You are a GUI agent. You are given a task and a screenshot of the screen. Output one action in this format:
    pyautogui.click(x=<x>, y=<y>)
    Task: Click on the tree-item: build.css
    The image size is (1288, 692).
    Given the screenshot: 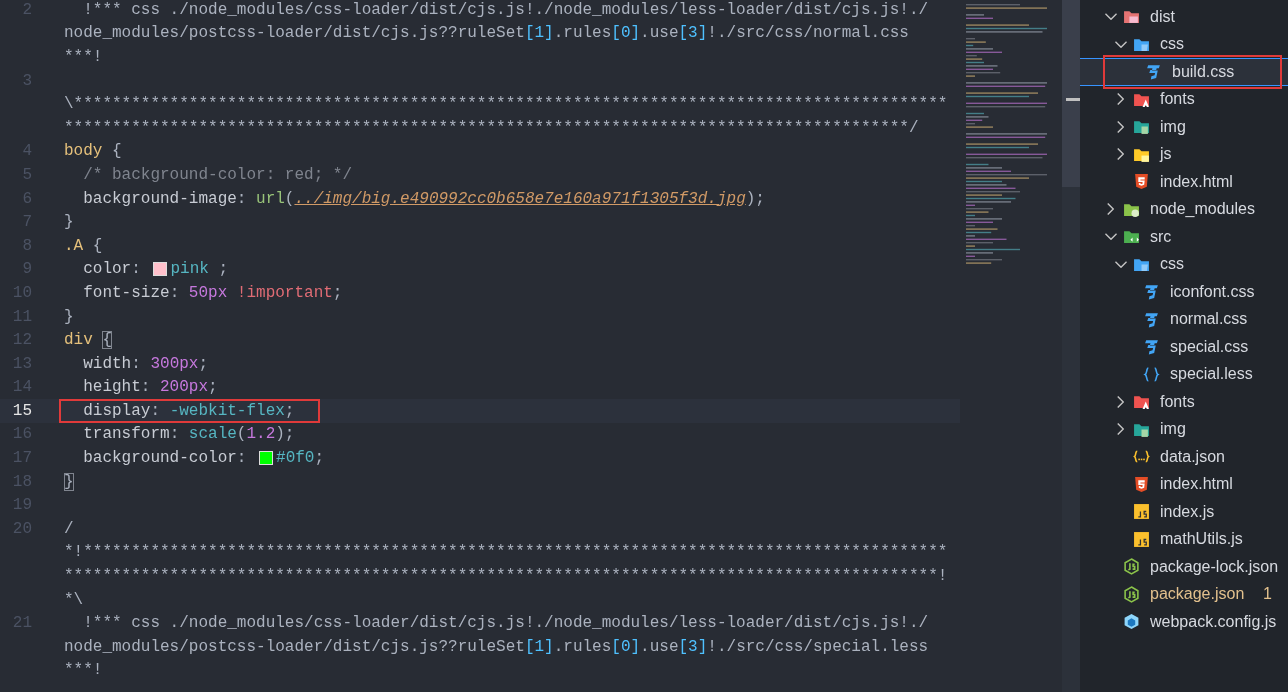 What is the action you would take?
    pyautogui.click(x=1184, y=72)
    